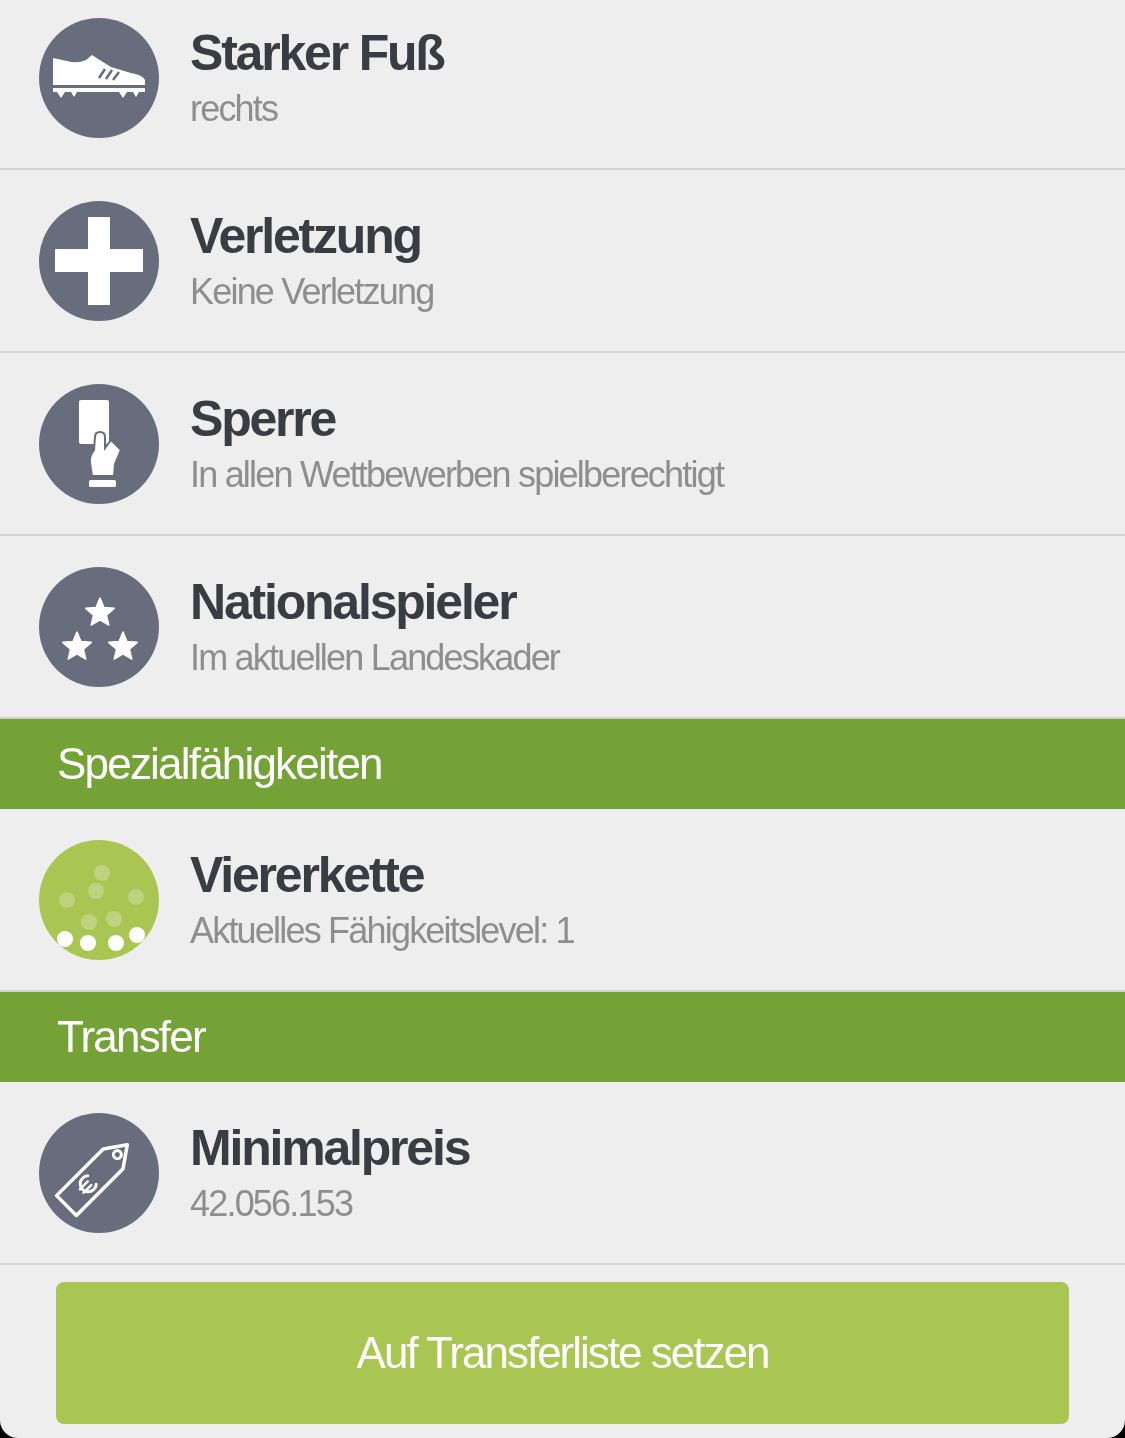 Image resolution: width=1125 pixels, height=1438 pixels. I want to click on row-title: Sperre, so click(263, 418).